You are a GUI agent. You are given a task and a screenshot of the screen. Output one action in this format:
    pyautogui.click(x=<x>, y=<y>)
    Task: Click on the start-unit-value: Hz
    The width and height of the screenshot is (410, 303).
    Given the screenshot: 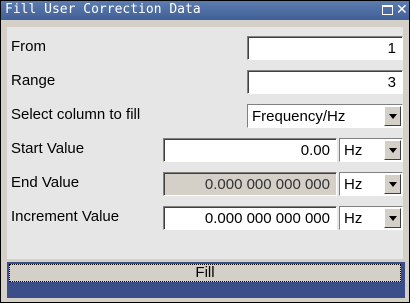 What is the action you would take?
    pyautogui.click(x=353, y=150)
    